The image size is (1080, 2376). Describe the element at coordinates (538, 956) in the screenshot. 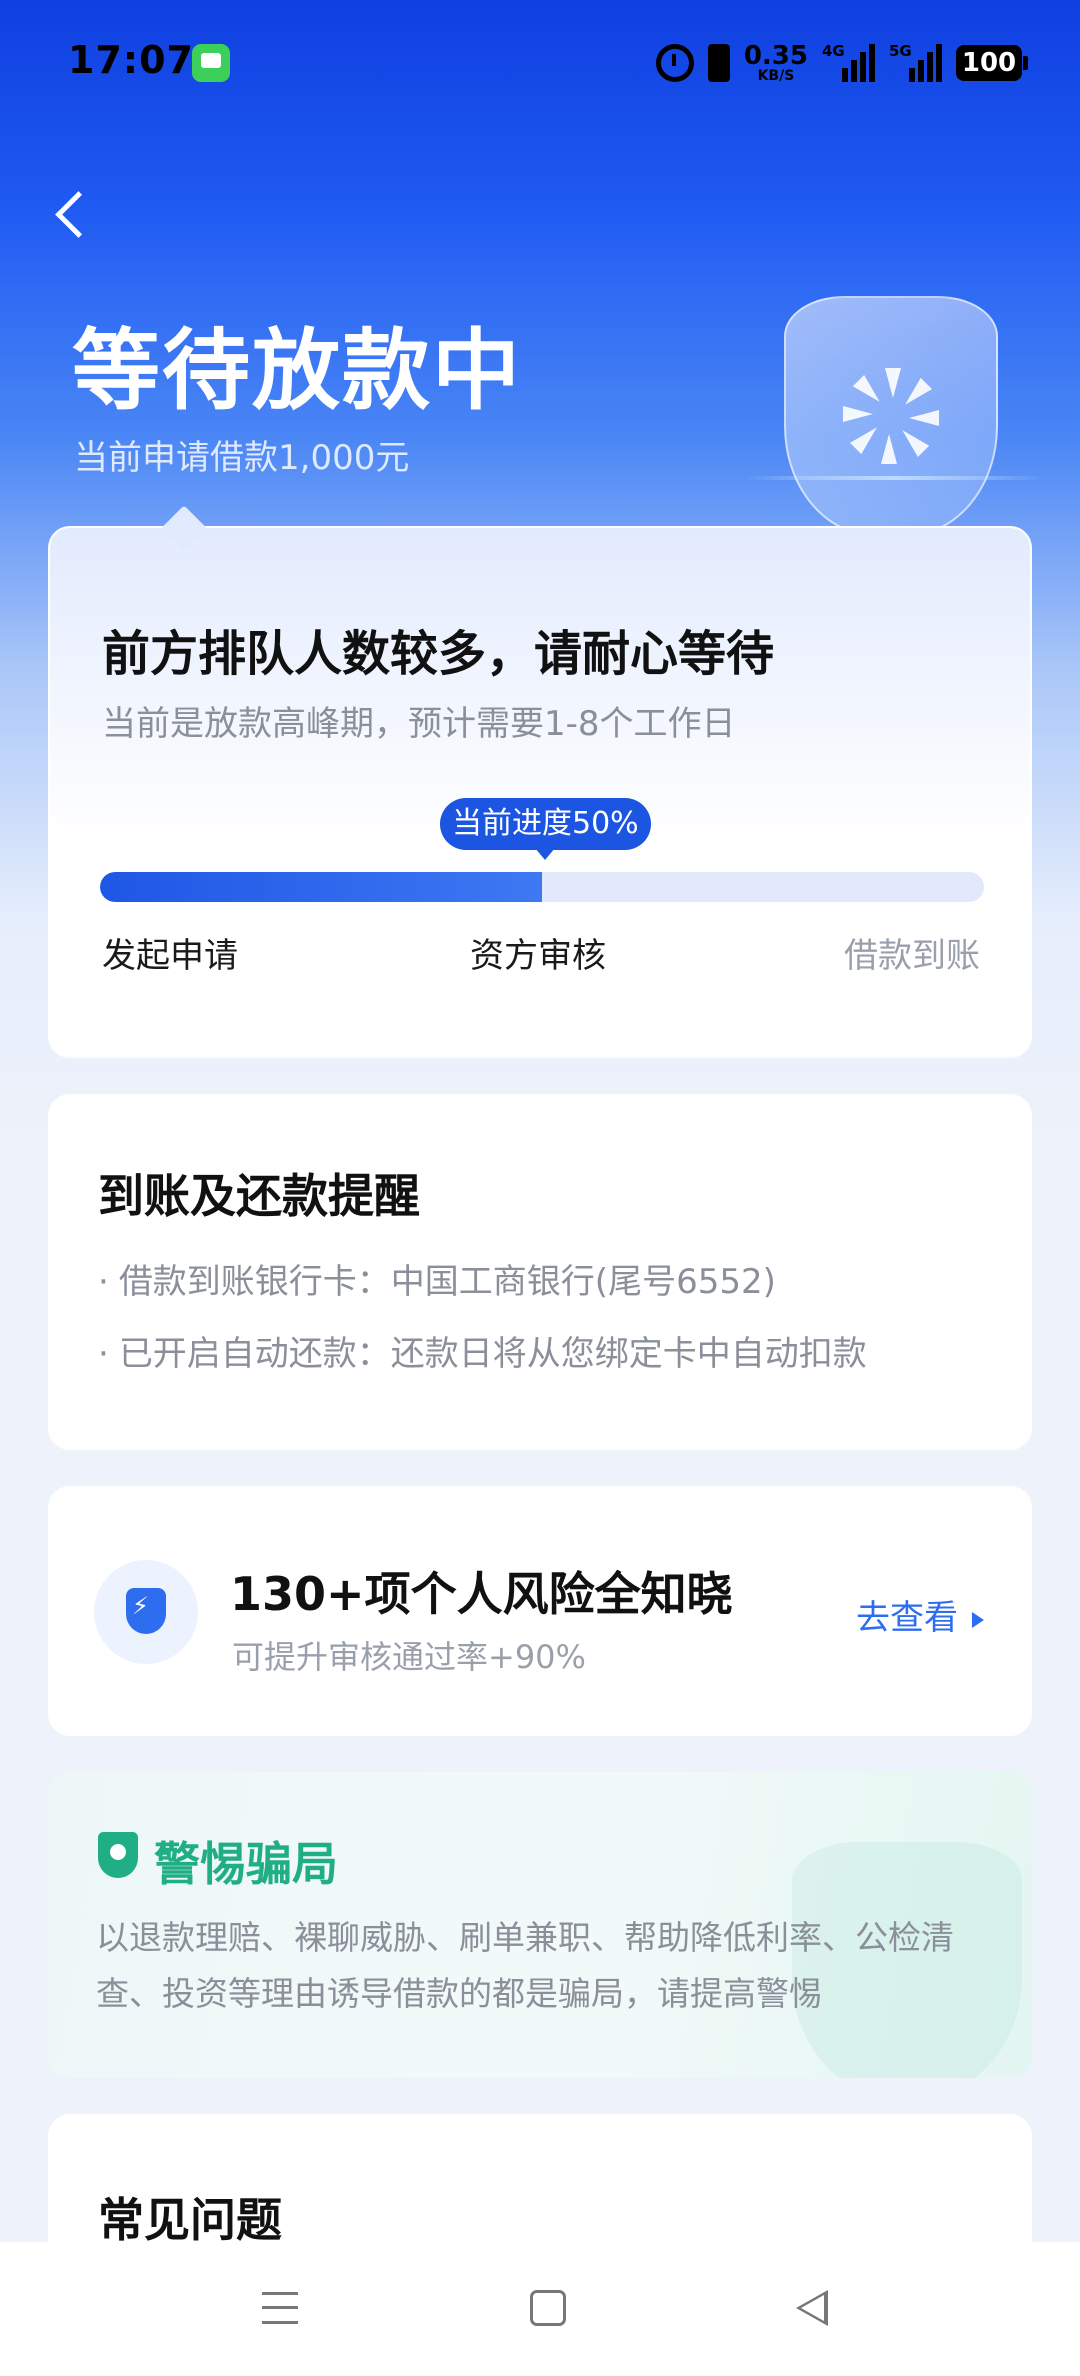

I see `step-review: 资方审核` at that location.